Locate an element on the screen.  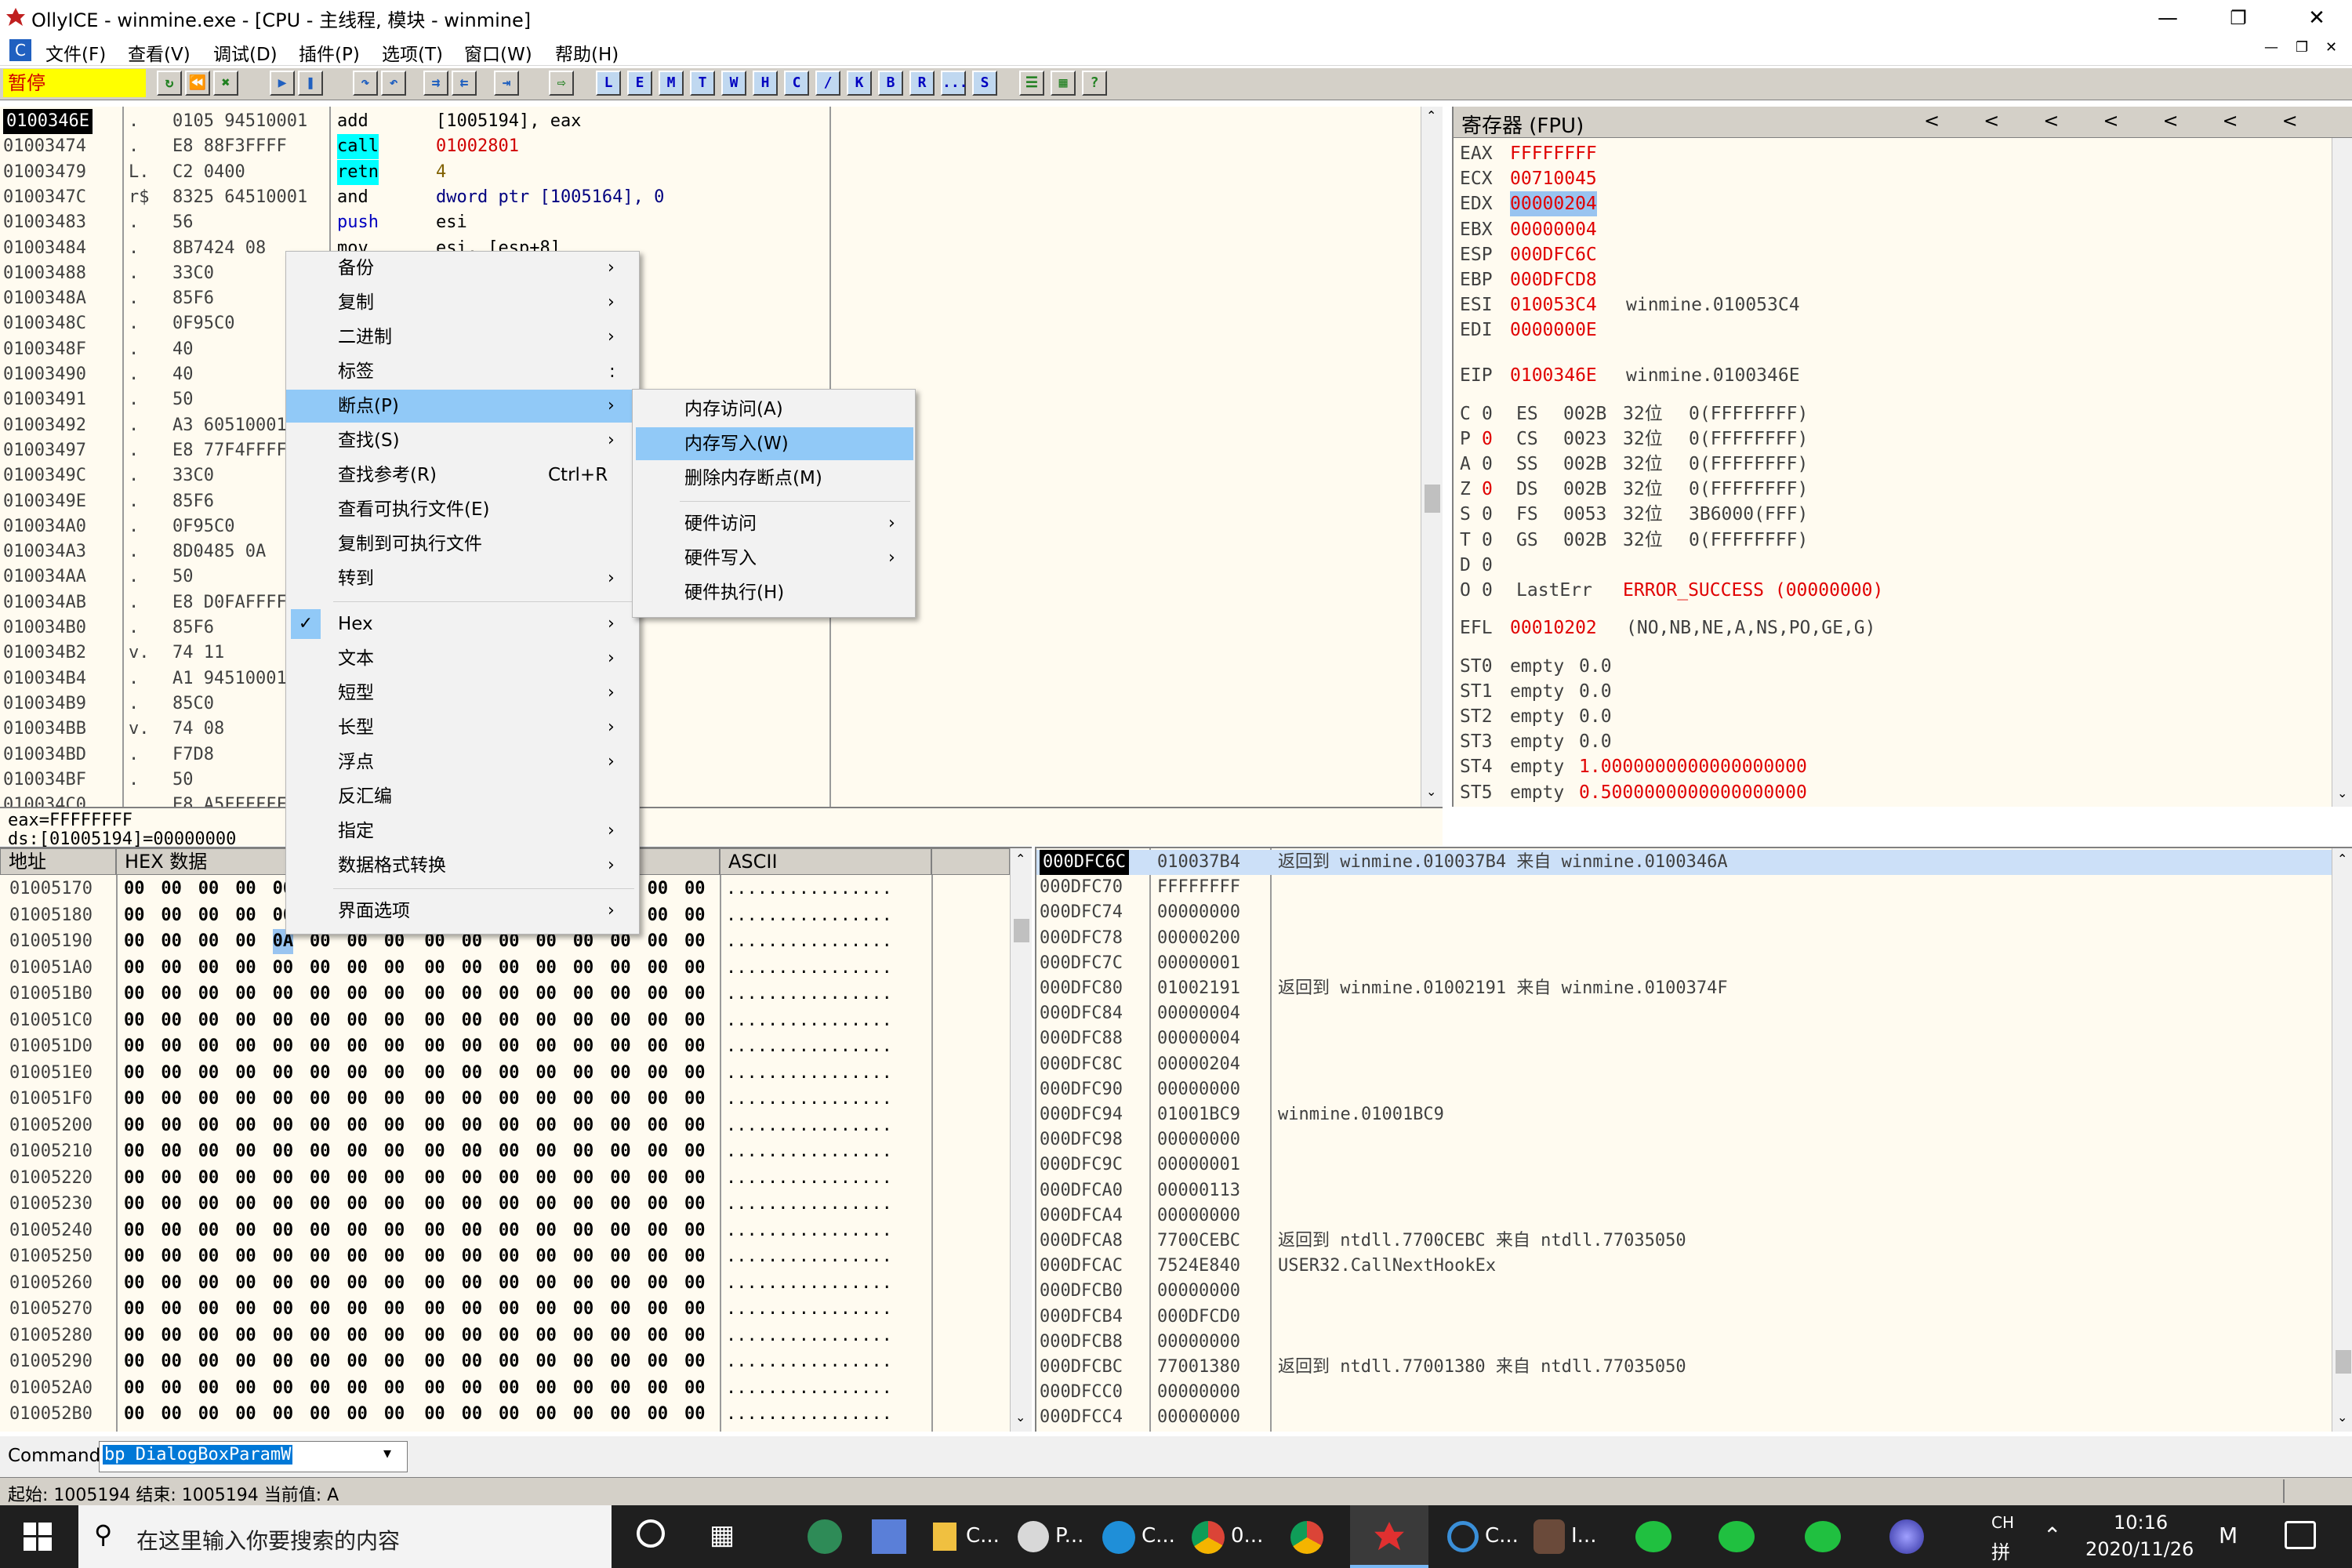
register-row: EAX FFFFFFFF is located at coordinates (1885, 153).